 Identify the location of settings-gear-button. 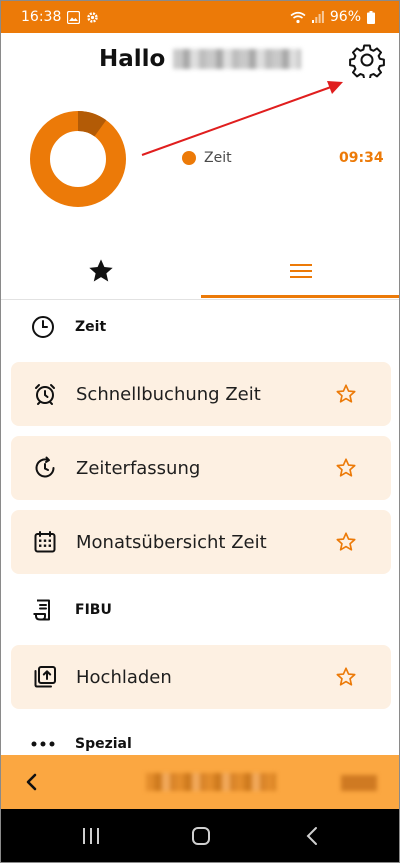
(367, 61).